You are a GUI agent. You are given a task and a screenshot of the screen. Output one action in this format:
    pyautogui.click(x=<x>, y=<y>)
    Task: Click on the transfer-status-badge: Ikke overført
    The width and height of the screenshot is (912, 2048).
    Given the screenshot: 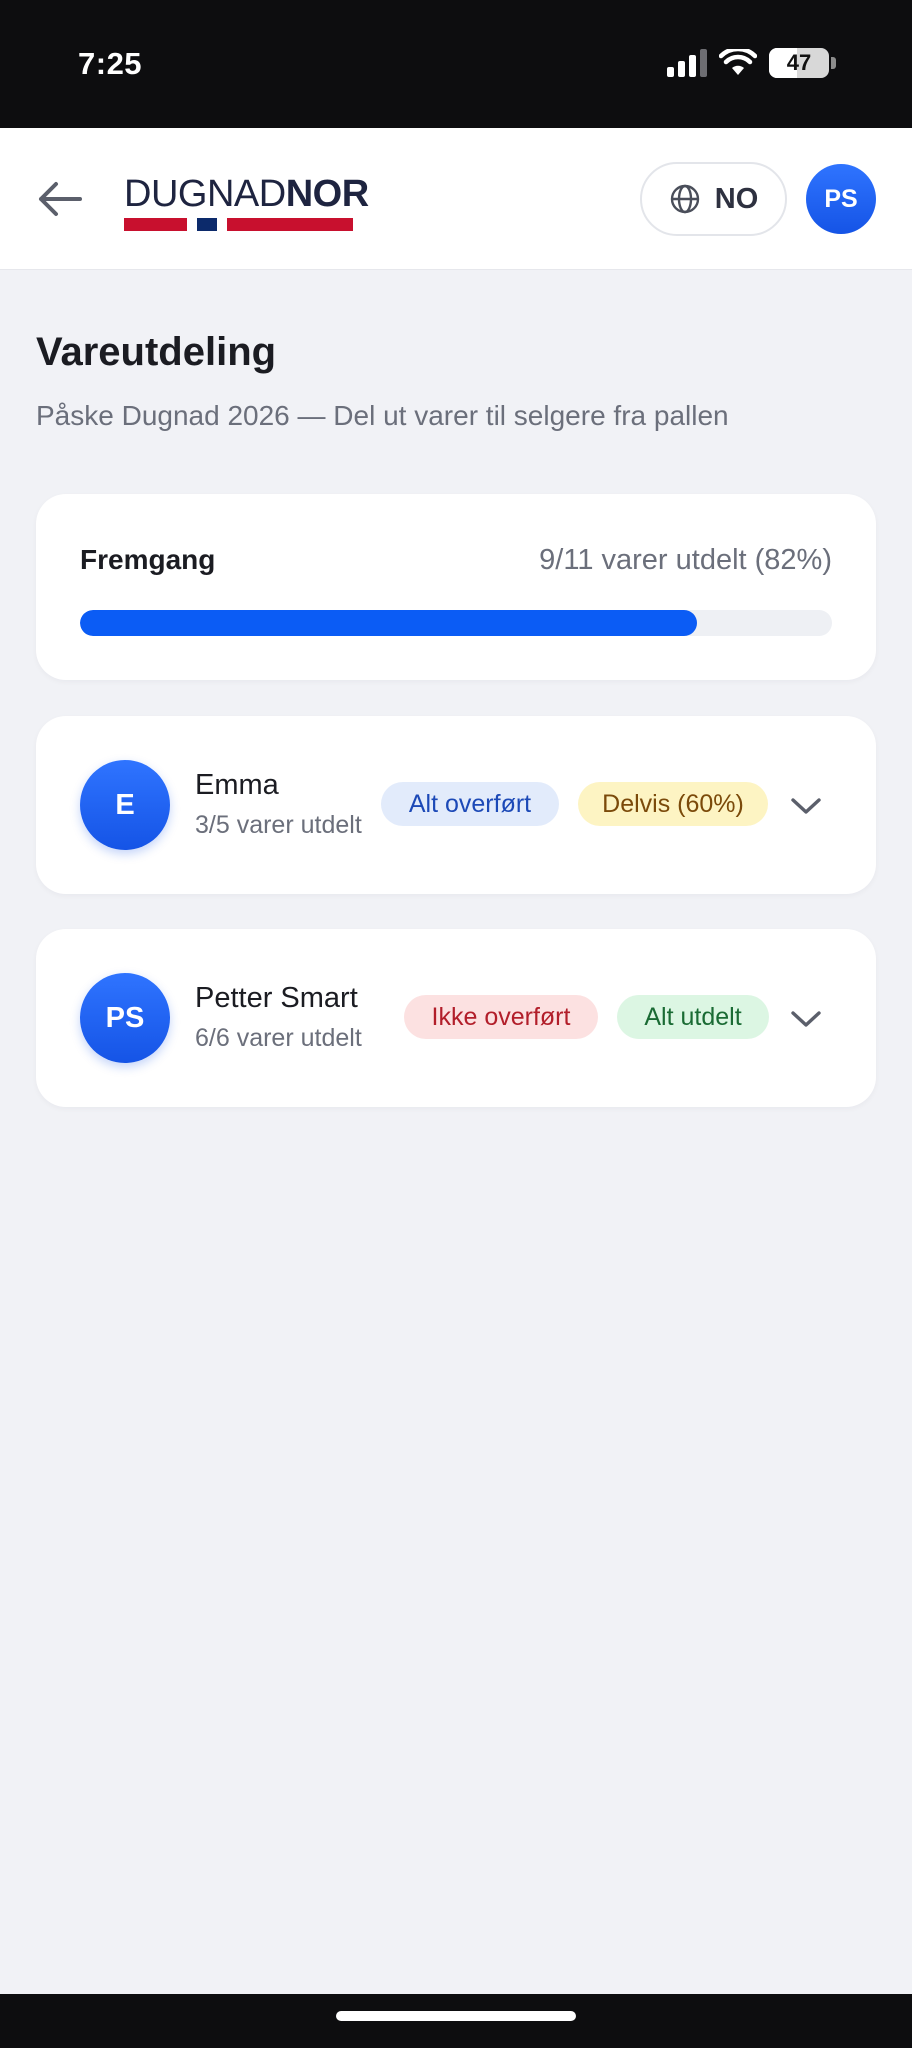 What is the action you would take?
    pyautogui.click(x=501, y=1017)
    